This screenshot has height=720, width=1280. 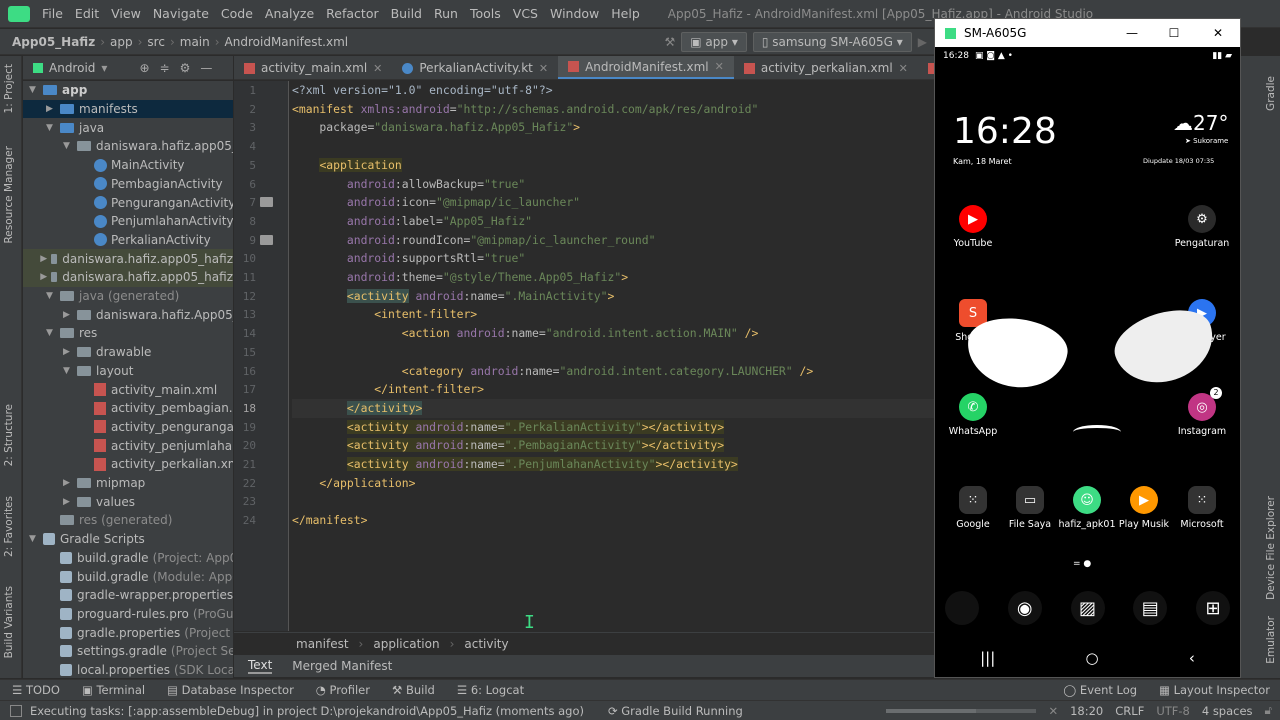 I want to click on image-preview-icon, so click(x=266, y=239).